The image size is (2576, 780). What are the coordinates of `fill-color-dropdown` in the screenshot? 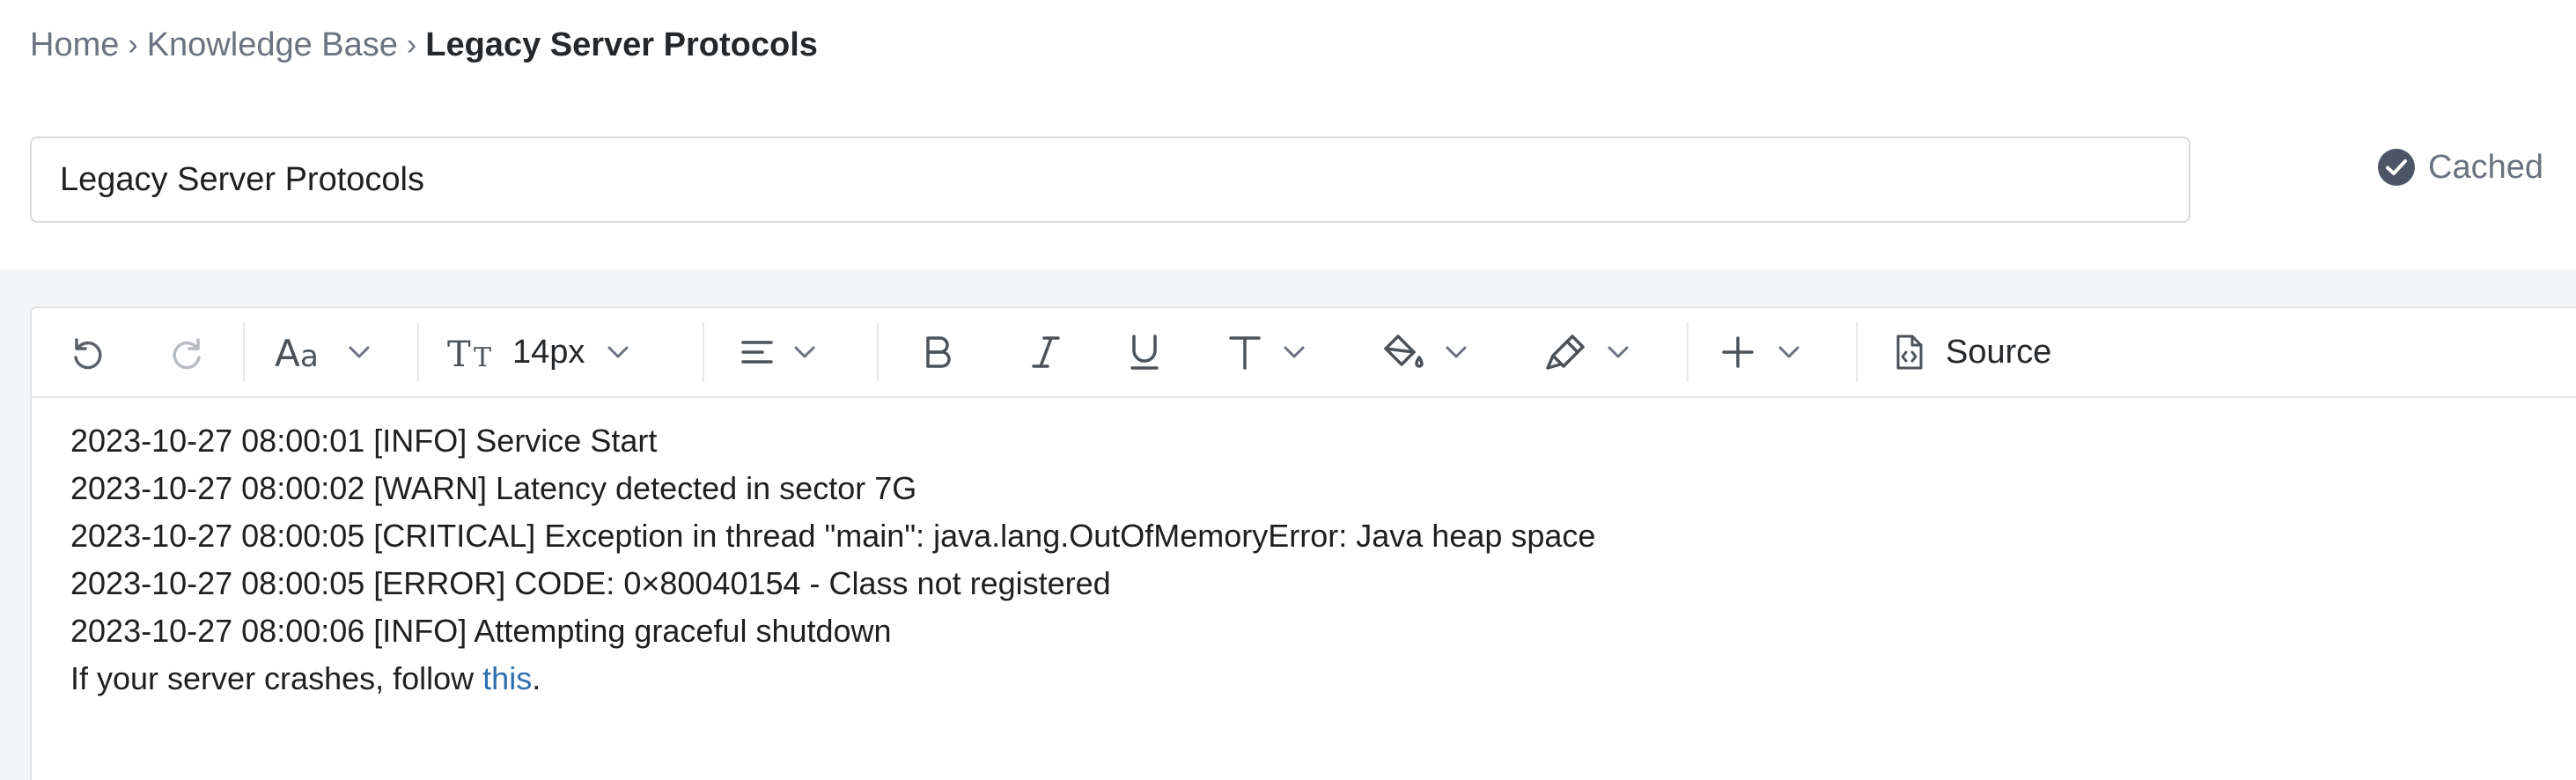 It's located at (1427, 352).